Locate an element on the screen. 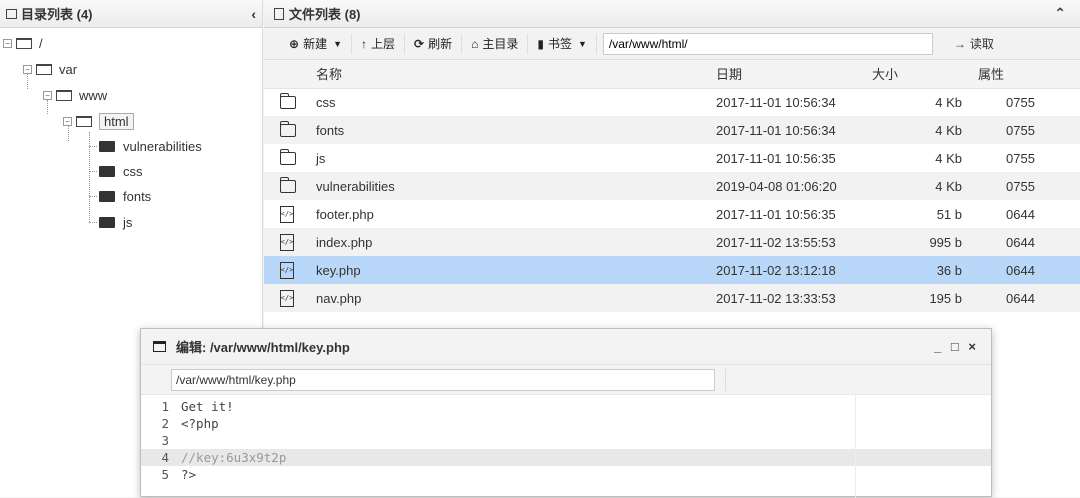 The height and width of the screenshot is (498, 1080). tree-node-label: js is located at coordinates (128, 222).